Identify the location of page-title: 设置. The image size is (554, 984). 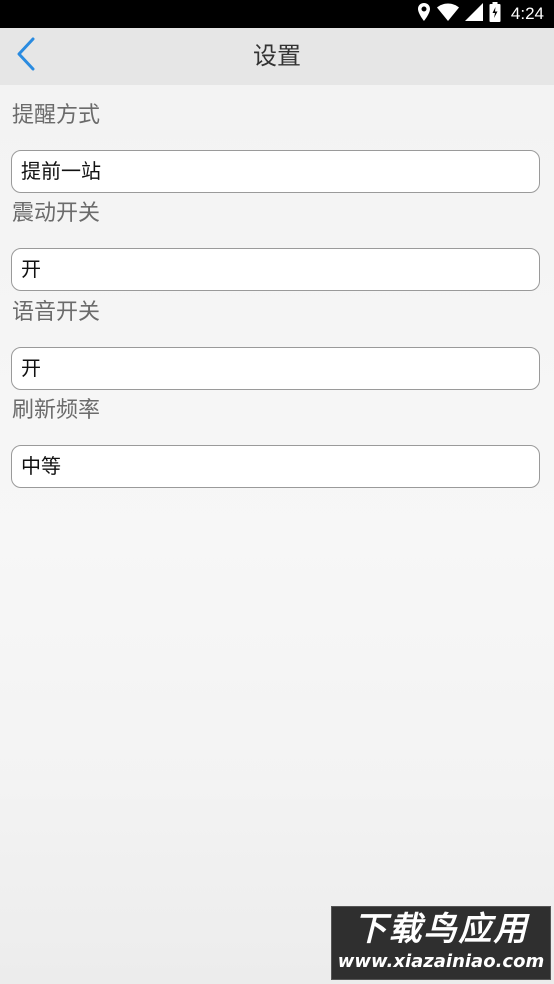
(277, 56).